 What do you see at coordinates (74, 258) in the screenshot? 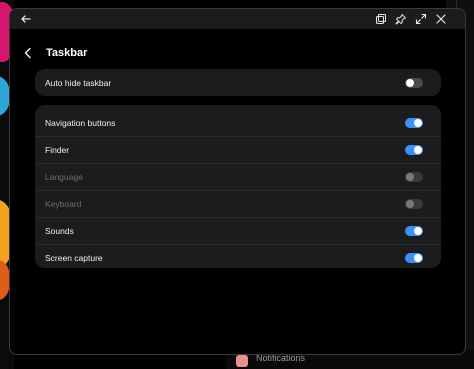
I see `setting-label: Screen capture` at bounding box center [74, 258].